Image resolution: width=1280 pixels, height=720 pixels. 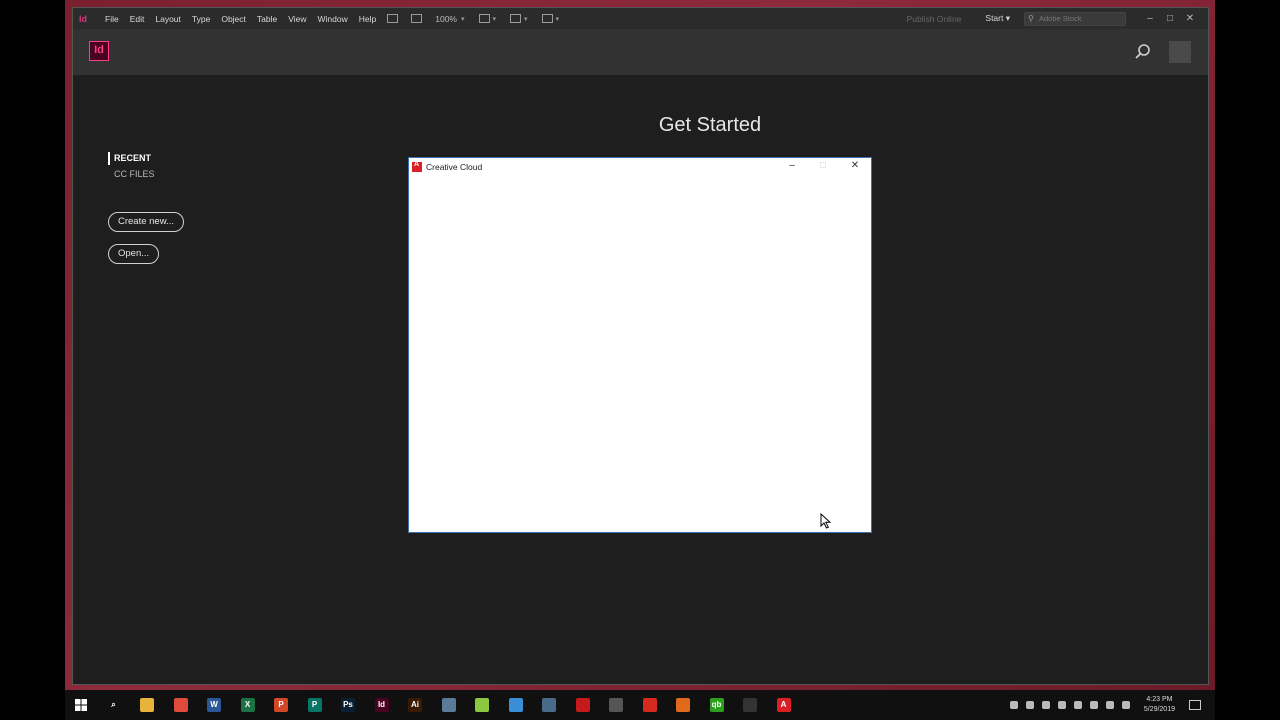 I want to click on home-app-icon, so click(x=448, y=705).